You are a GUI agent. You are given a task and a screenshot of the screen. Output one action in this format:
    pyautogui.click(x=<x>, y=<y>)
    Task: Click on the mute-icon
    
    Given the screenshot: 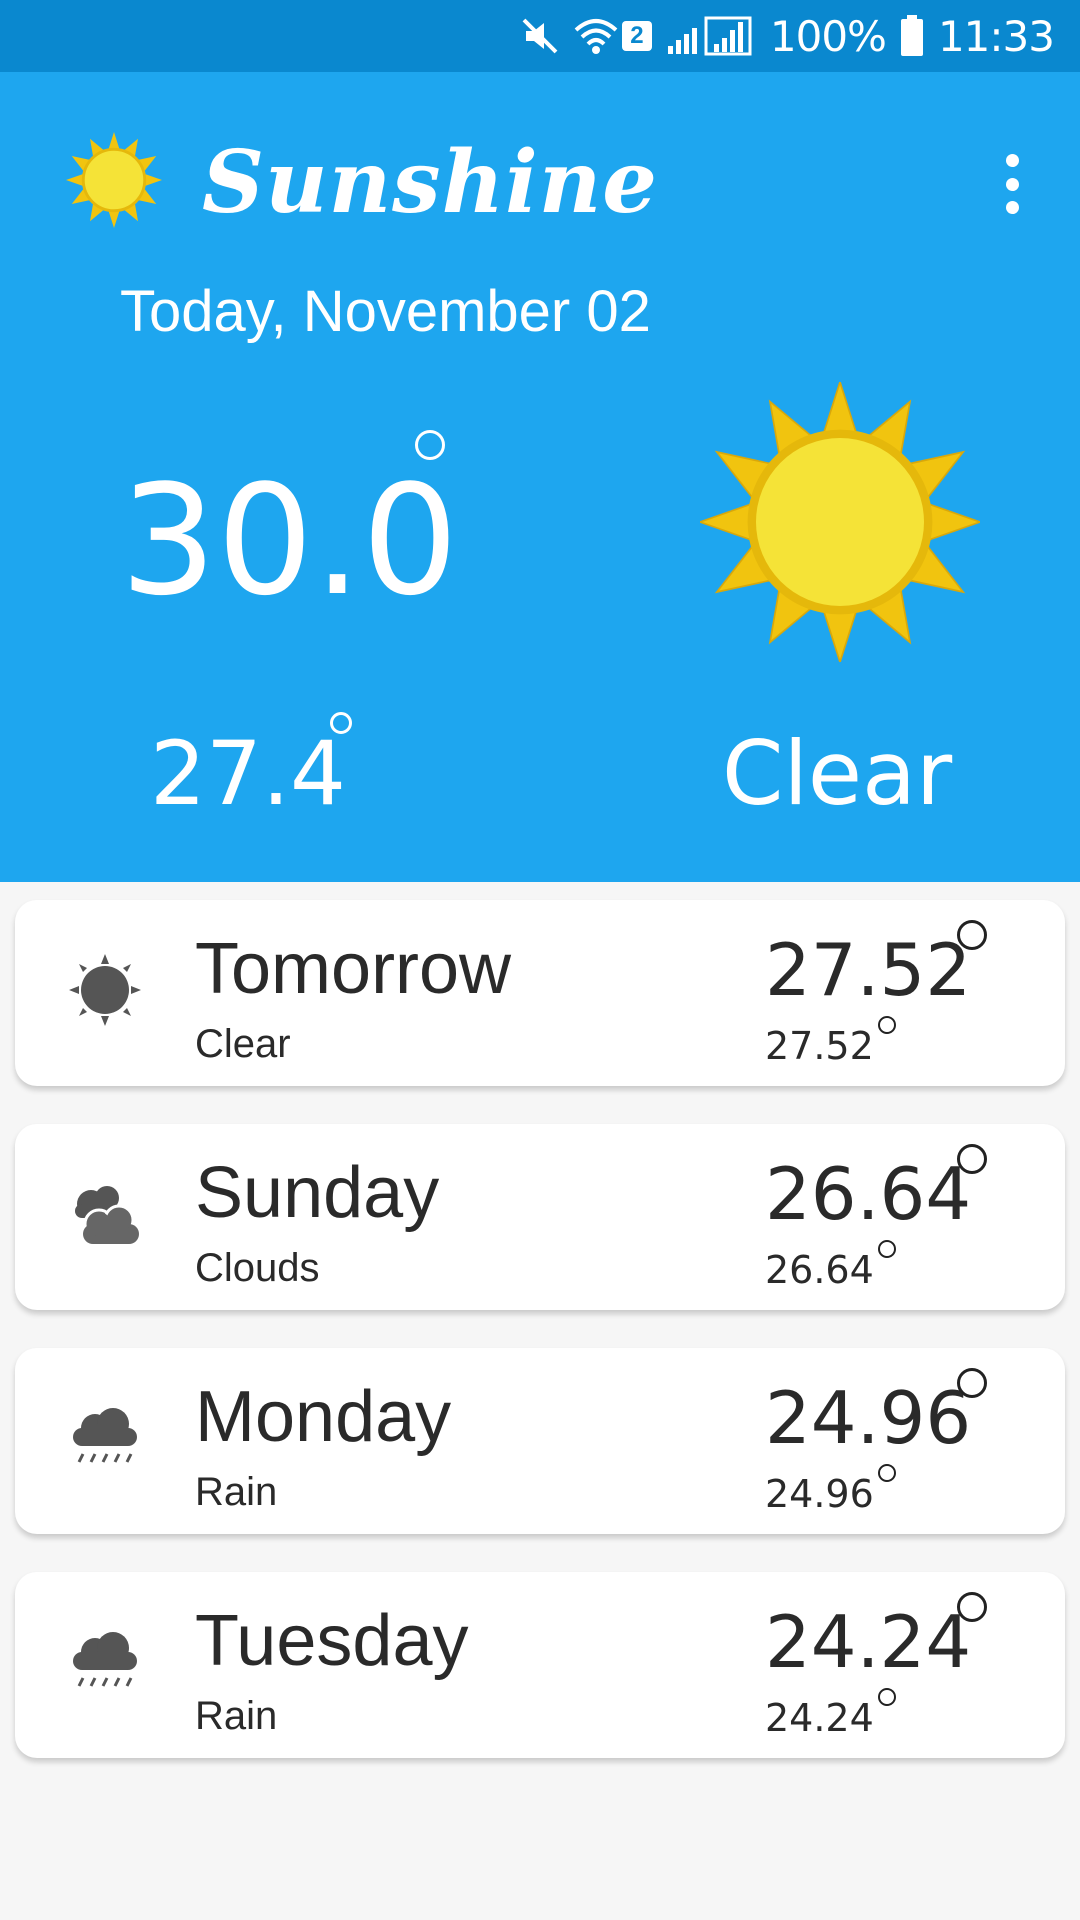 What is the action you would take?
    pyautogui.click(x=540, y=36)
    